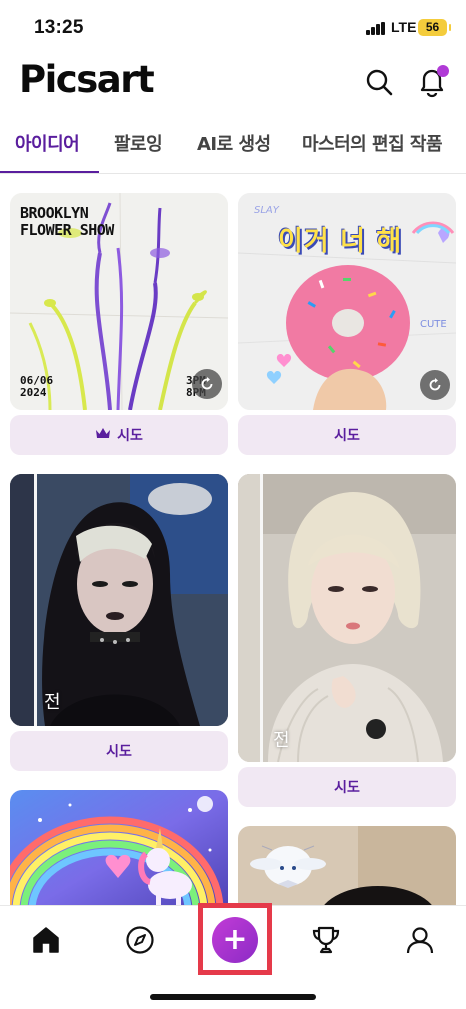  What do you see at coordinates (420, 940) in the screenshot?
I see `profile-icon` at bounding box center [420, 940].